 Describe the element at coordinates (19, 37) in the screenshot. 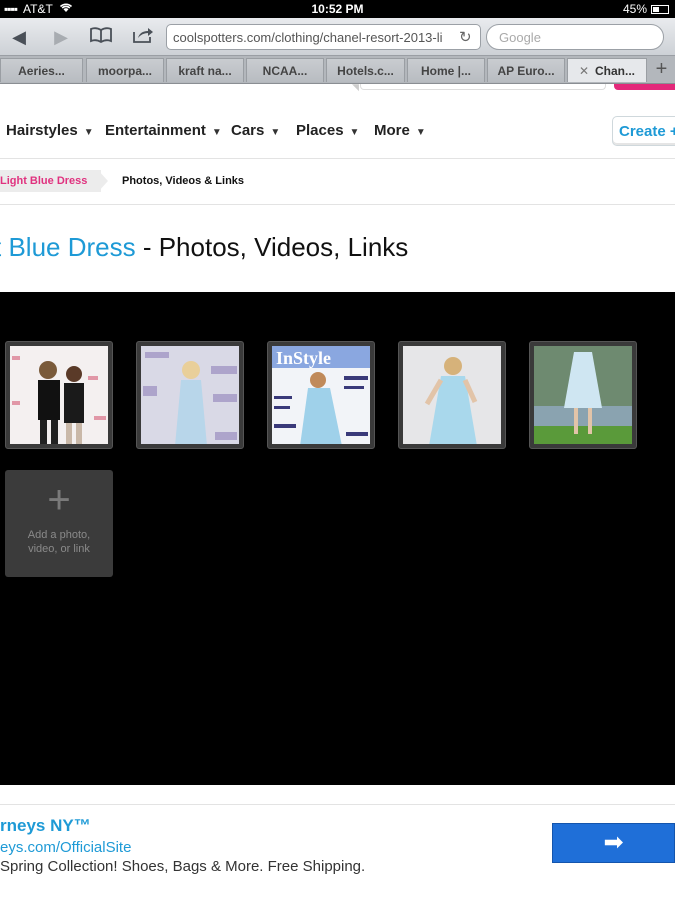

I see `back-arrow-icon: ◀` at that location.